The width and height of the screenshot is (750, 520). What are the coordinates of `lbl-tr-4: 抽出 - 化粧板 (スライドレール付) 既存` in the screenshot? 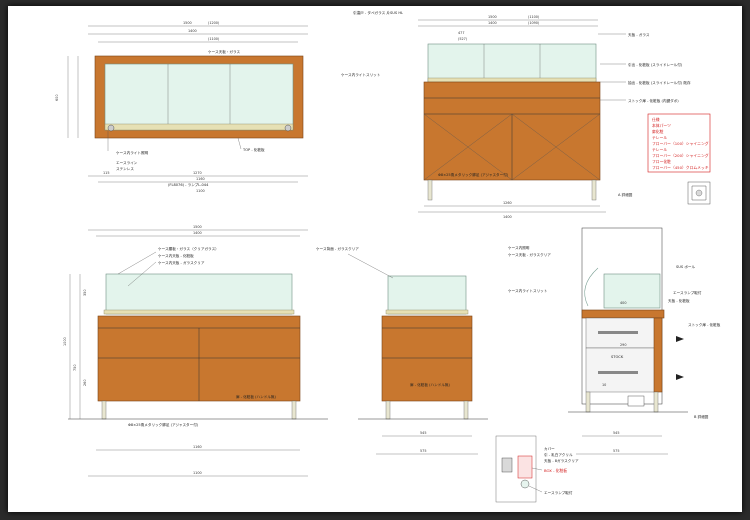 It's located at (659, 82).